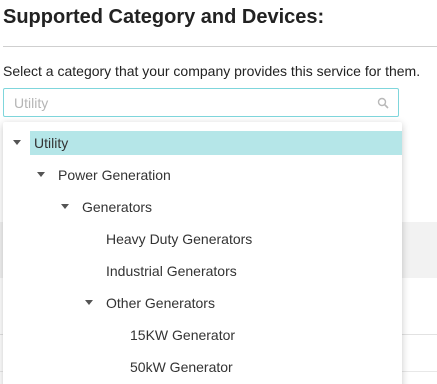 The width and height of the screenshot is (437, 384). I want to click on tree-node-other-generators: Other Generators, so click(202, 303).